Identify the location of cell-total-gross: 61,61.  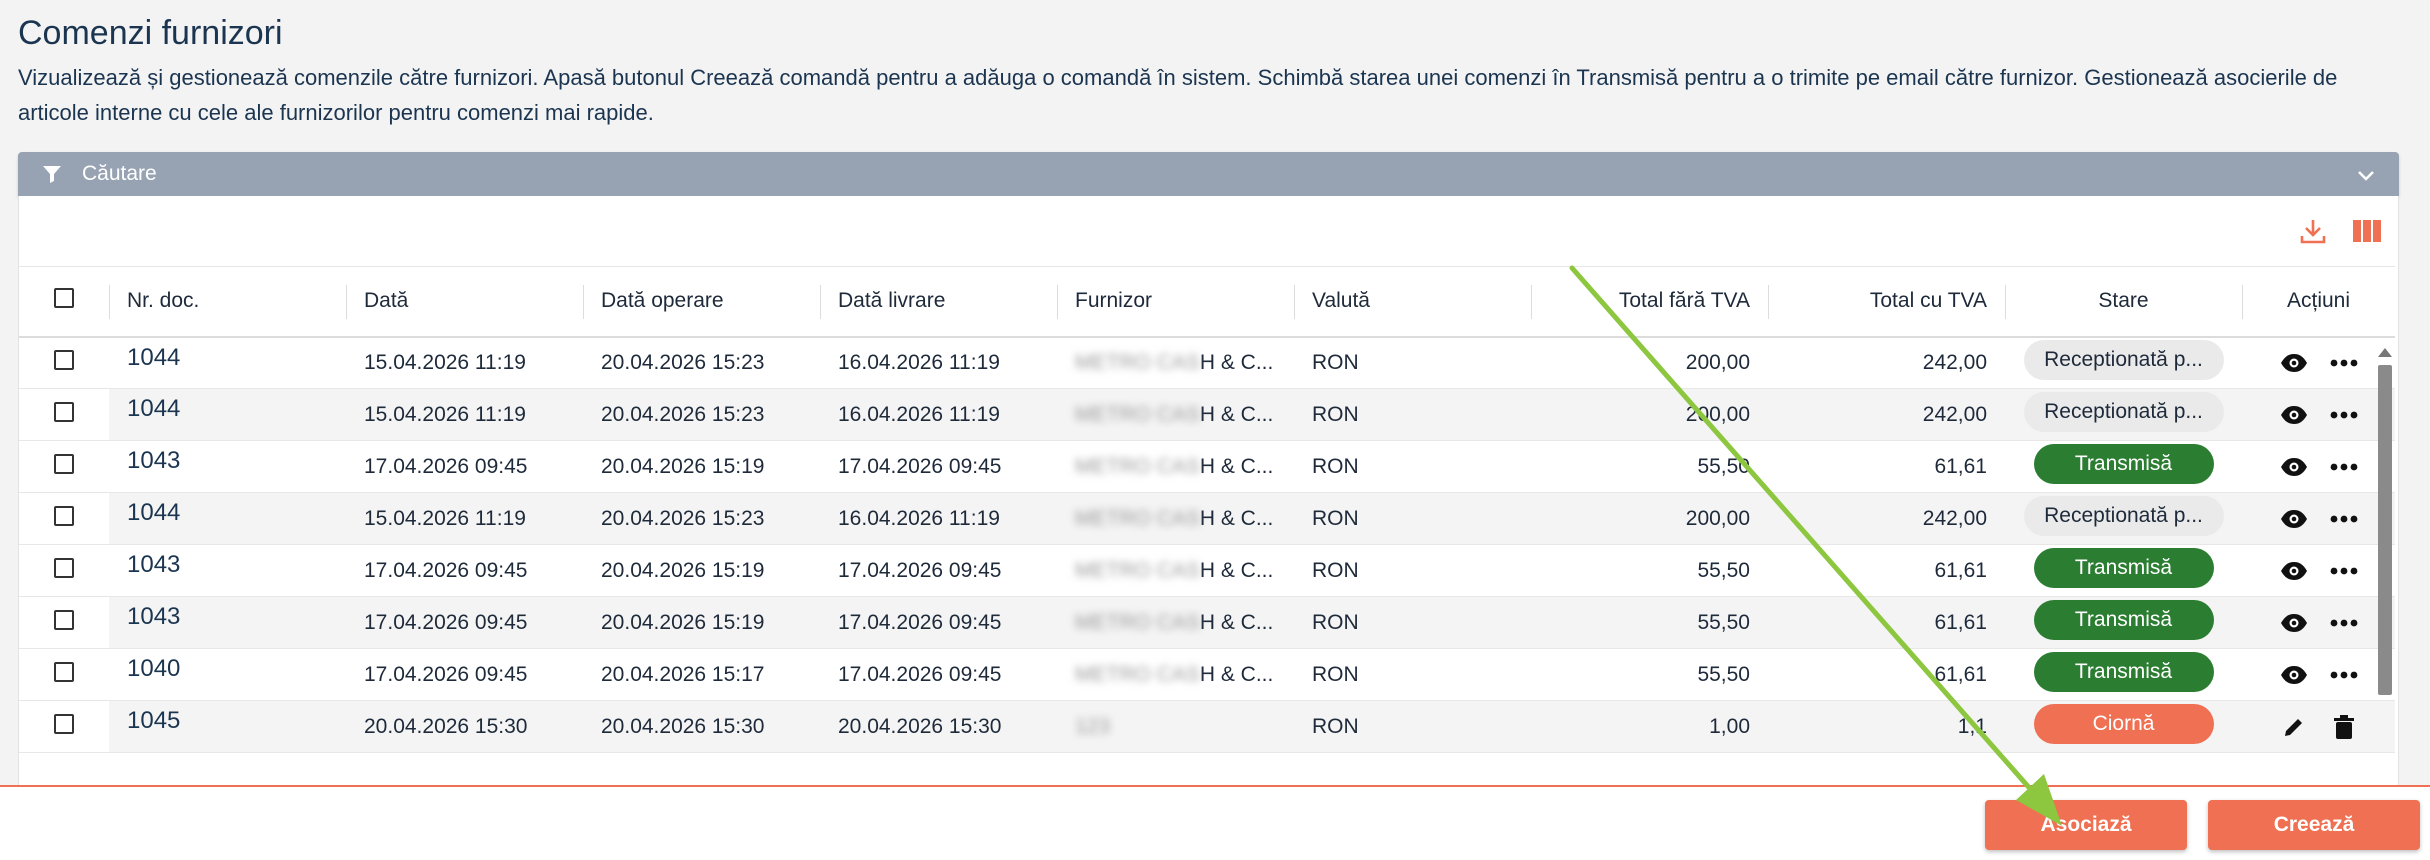
(1960, 622).